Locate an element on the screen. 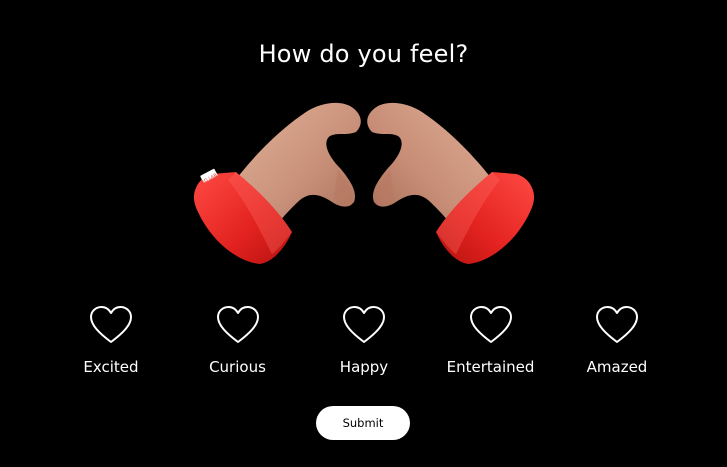 The height and width of the screenshot is (467, 727). mood-option-curious: Curious is located at coordinates (238, 345).